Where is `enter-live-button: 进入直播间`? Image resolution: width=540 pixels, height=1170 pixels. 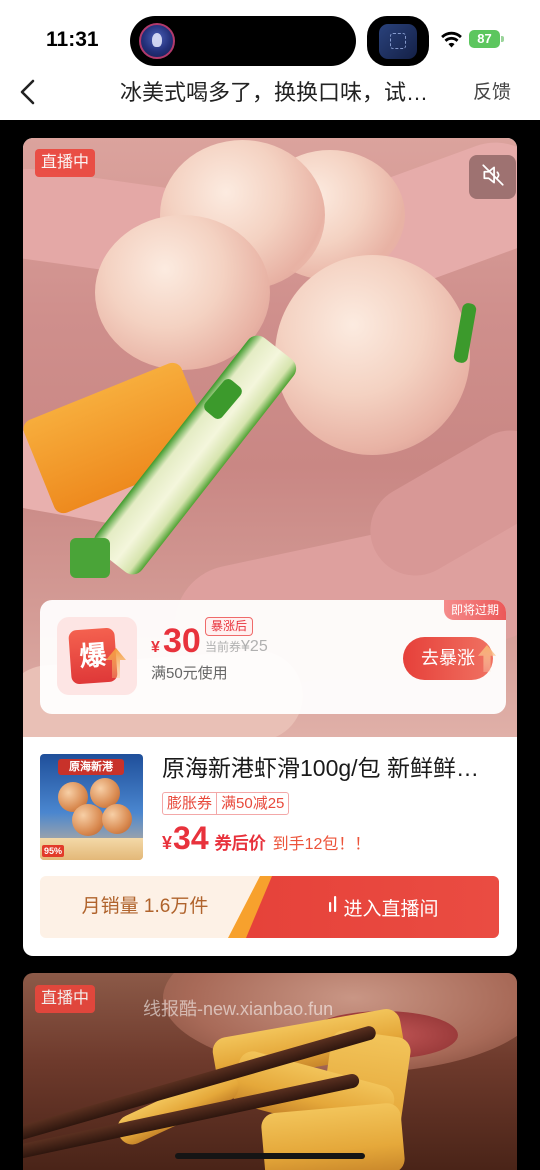
enter-live-button: 进入直播间 is located at coordinates (372, 907).